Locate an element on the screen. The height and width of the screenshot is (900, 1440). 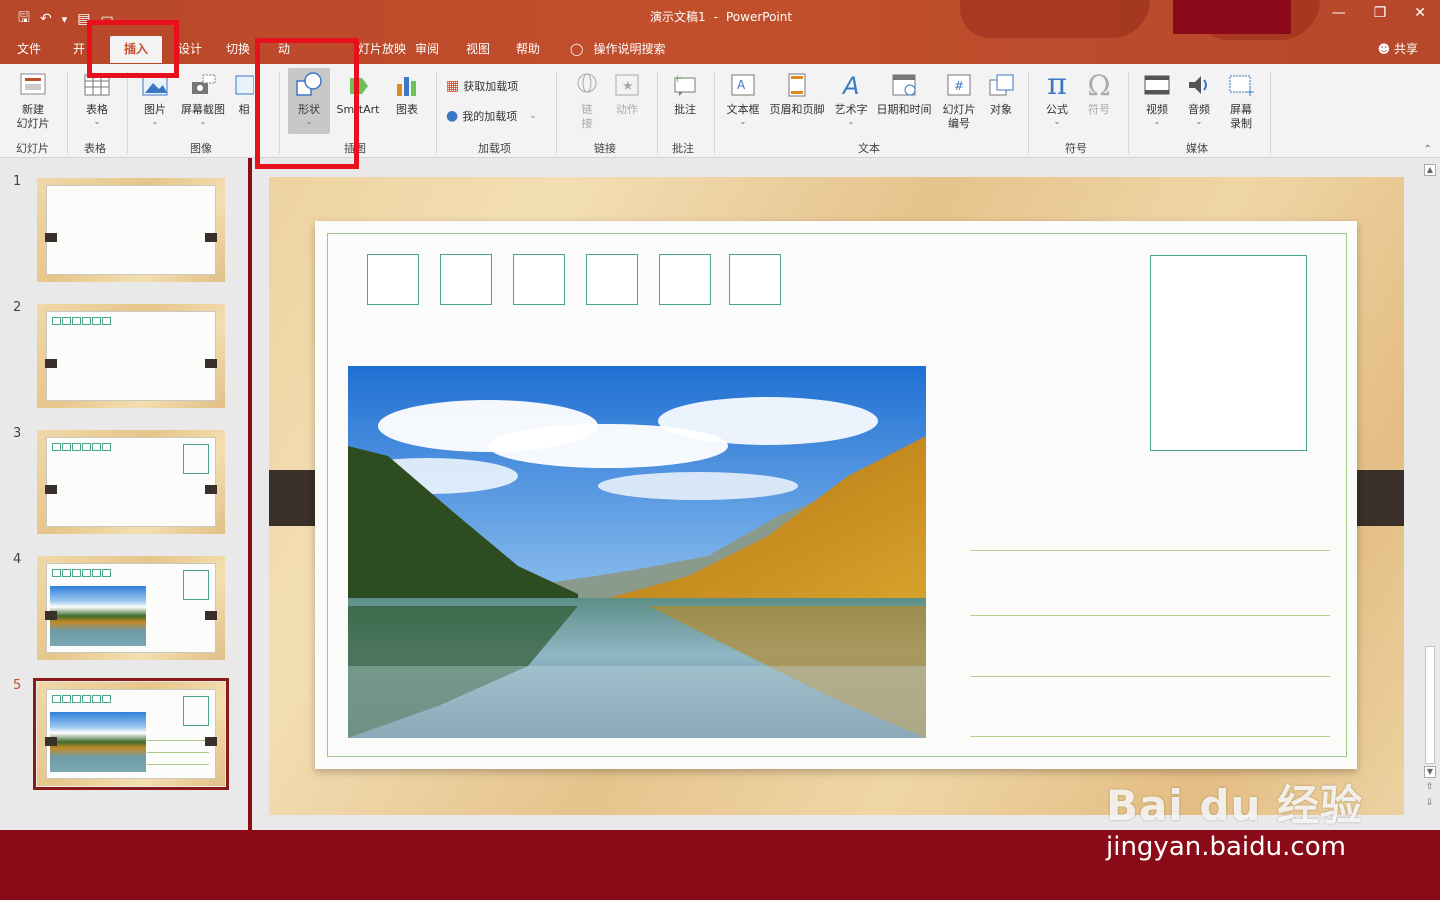
screenshot-button: 屏幕截图 ⌄ is located at coordinates (203, 98).